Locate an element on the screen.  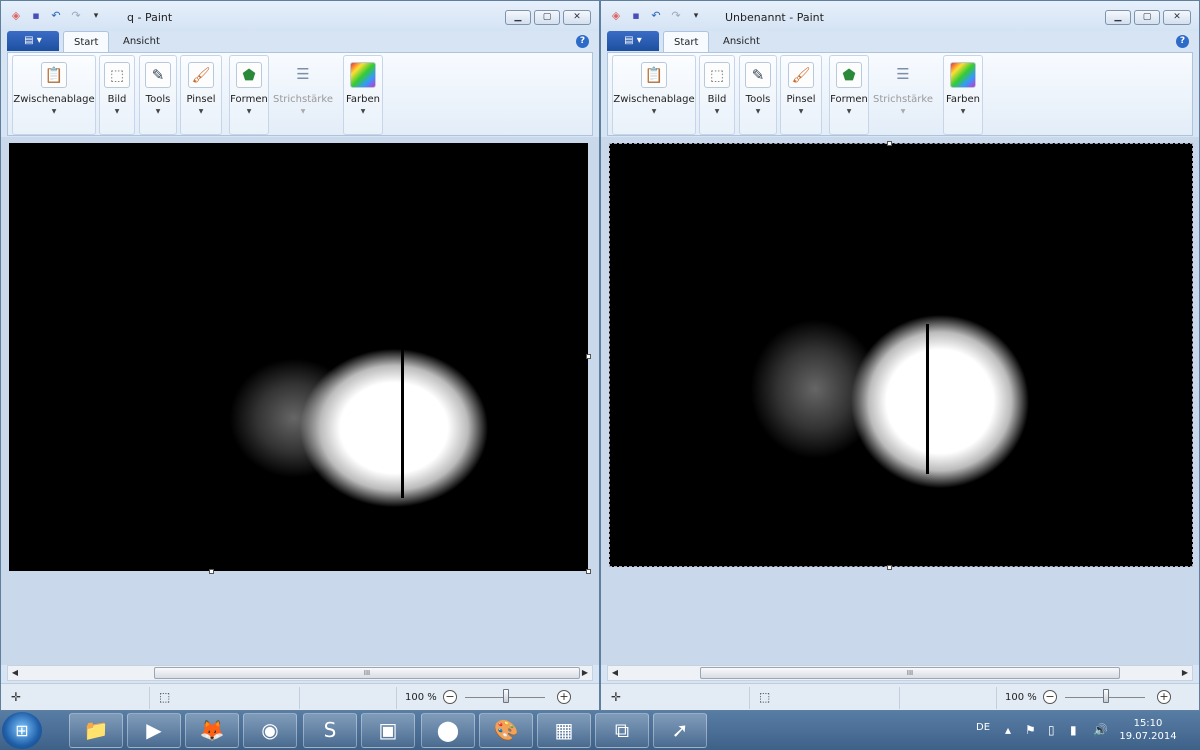
brush-icon: 🖌 is located at coordinates (201, 75).